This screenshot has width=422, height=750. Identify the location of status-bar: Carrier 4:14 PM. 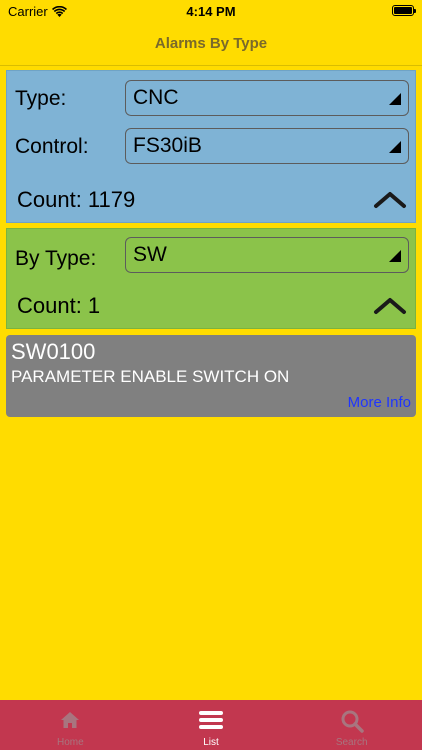
(211, 11).